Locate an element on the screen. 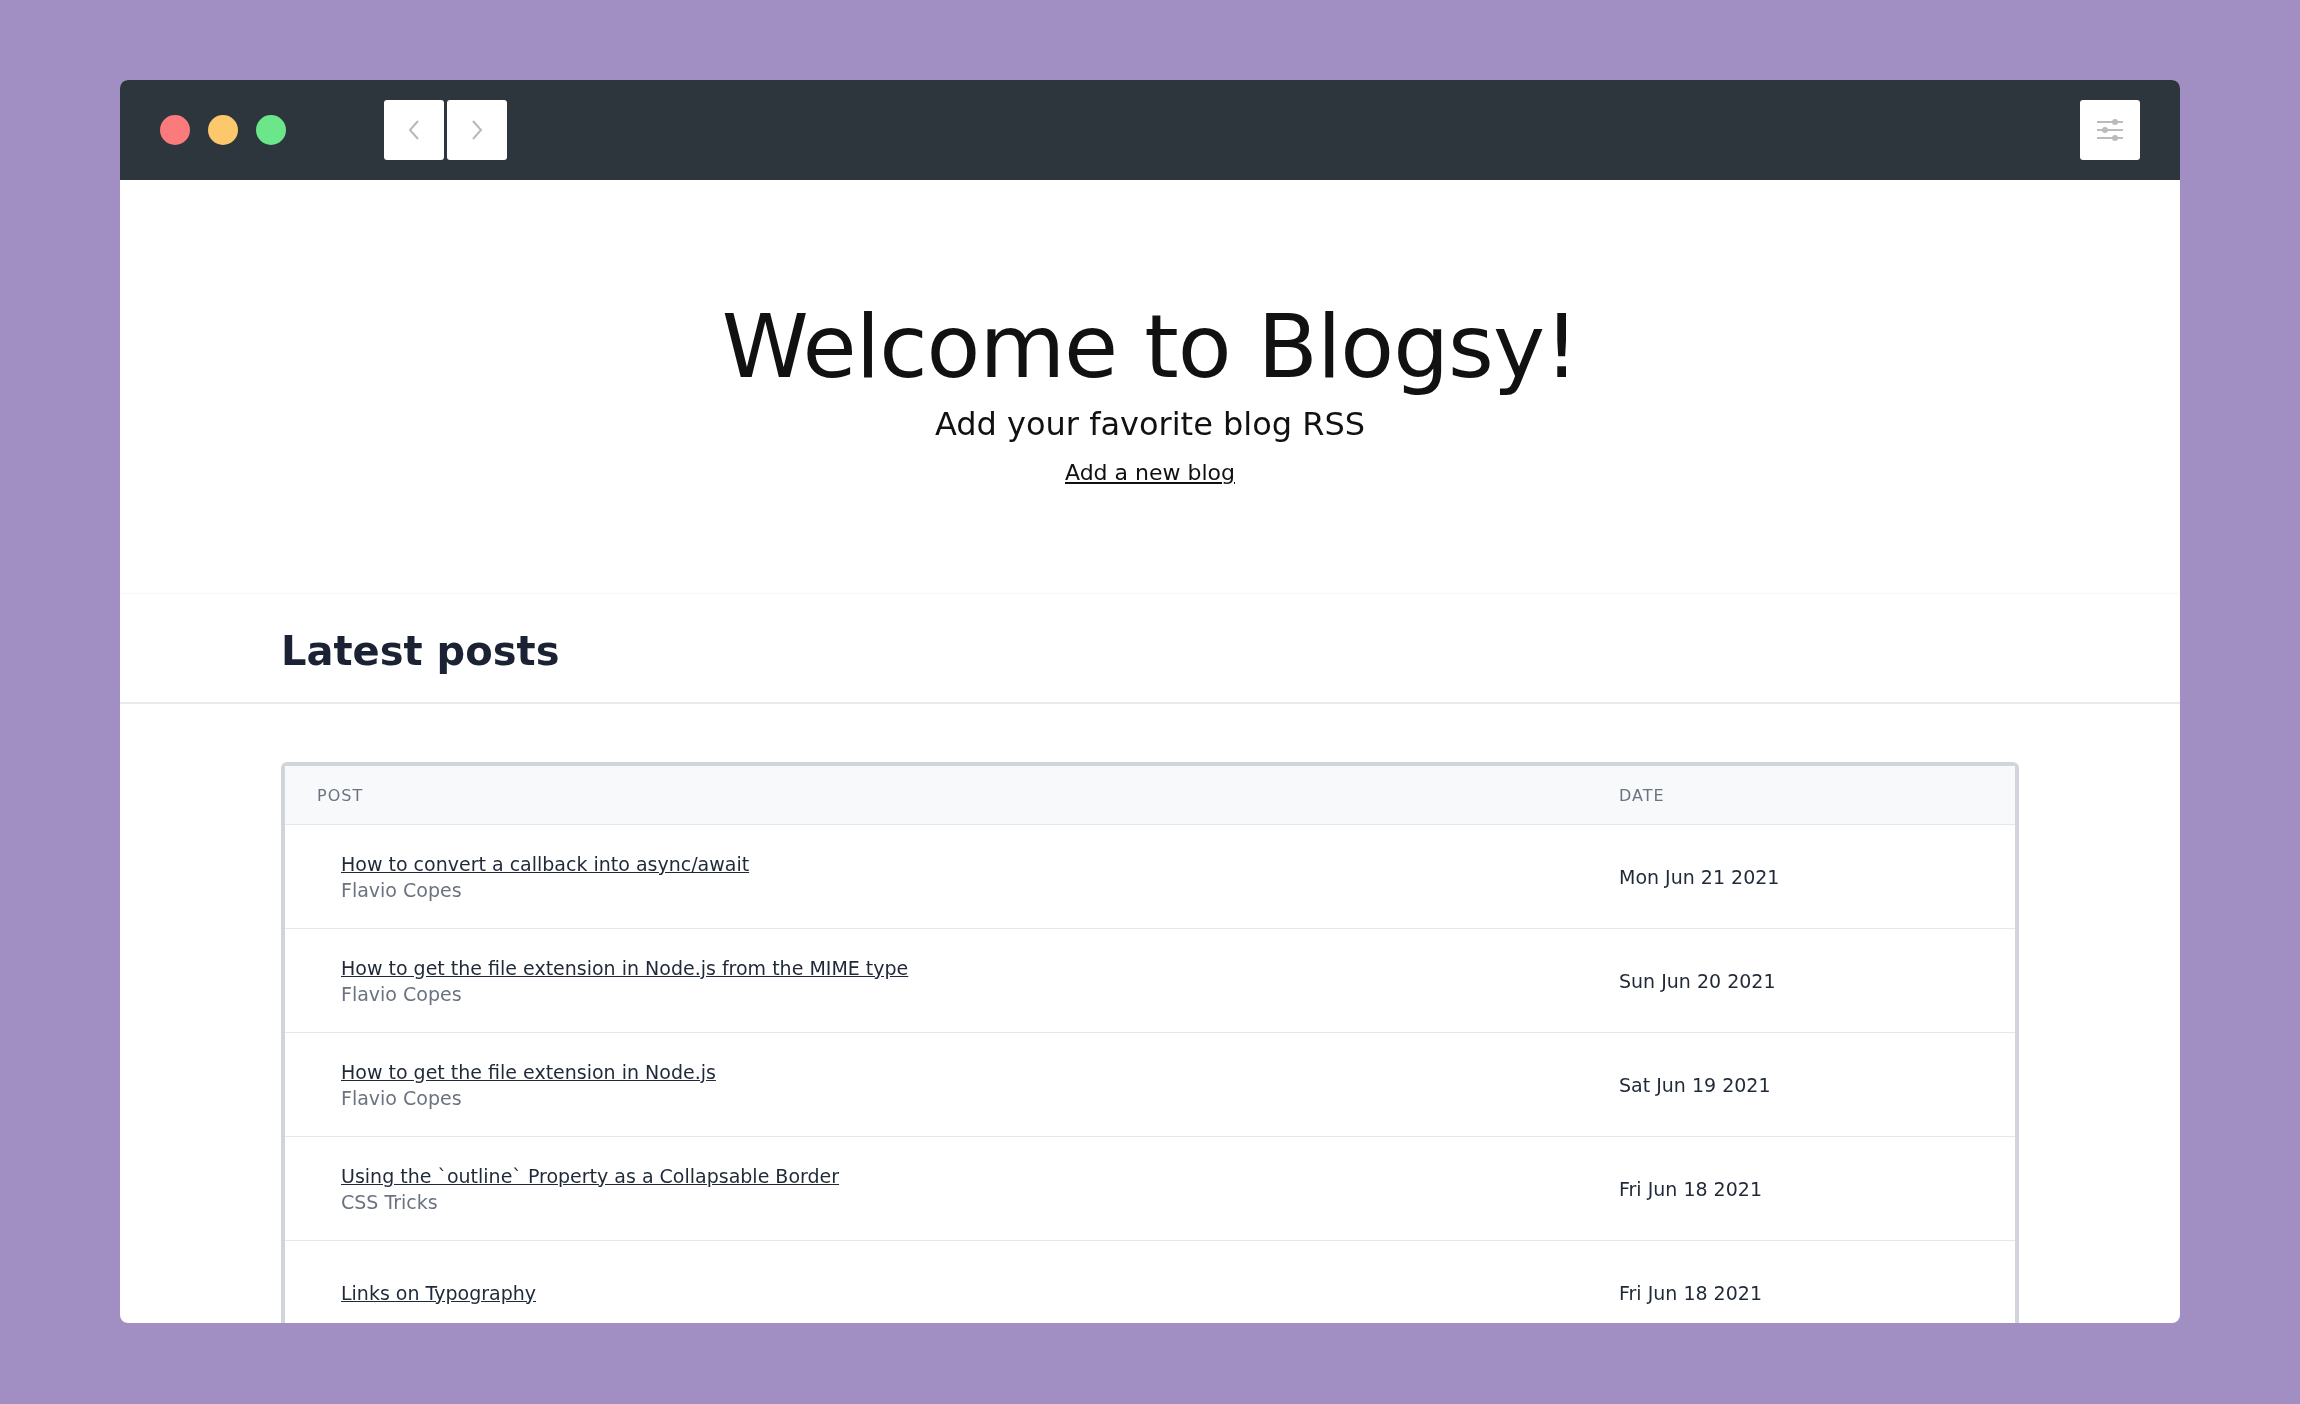 This screenshot has width=2300, height=1404. post-date: Sun Jun 20 2021 is located at coordinates (1698, 980).